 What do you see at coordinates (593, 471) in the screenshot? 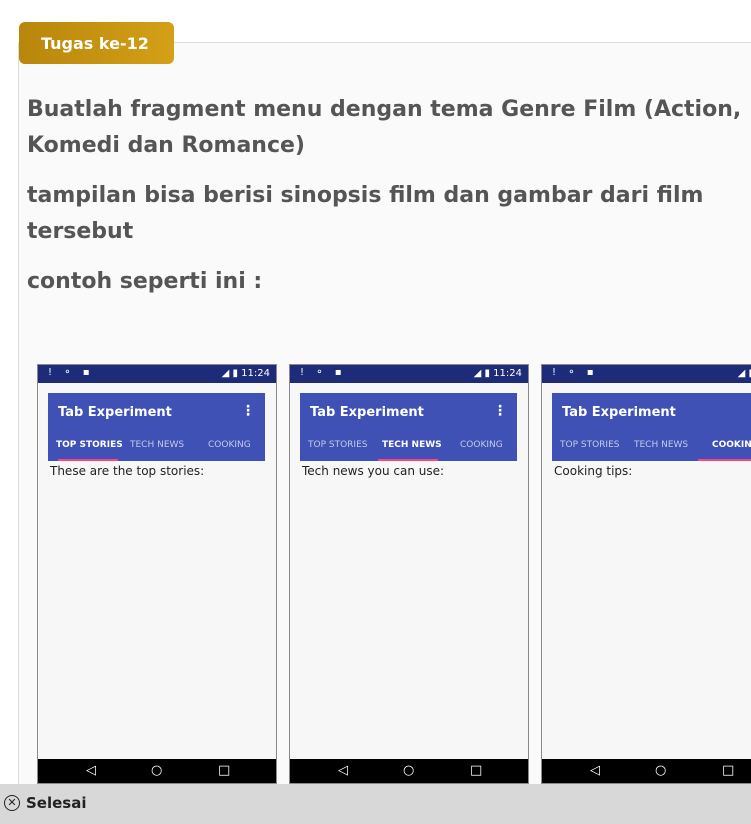
I see `tab-content-text: Cooking tips:` at bounding box center [593, 471].